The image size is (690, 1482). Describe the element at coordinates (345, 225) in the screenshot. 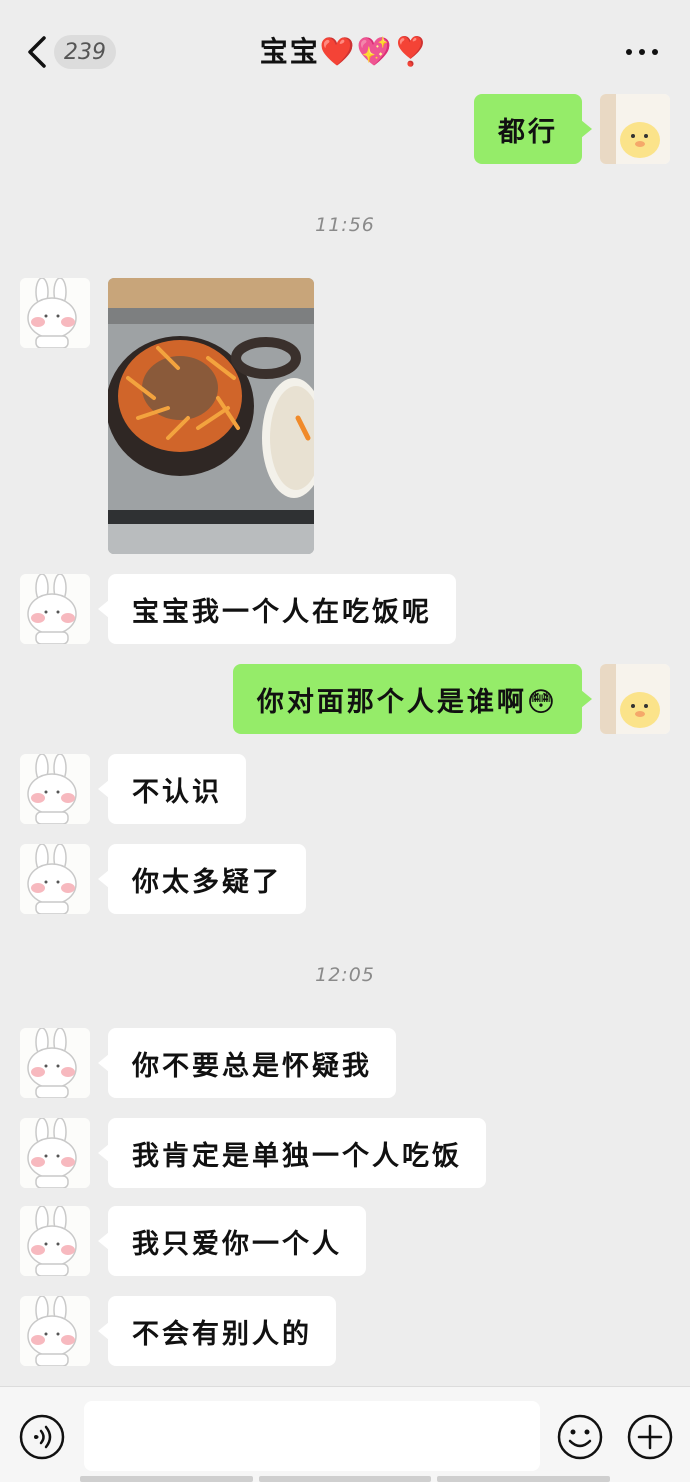

I see `timestamp: 11:56` at that location.